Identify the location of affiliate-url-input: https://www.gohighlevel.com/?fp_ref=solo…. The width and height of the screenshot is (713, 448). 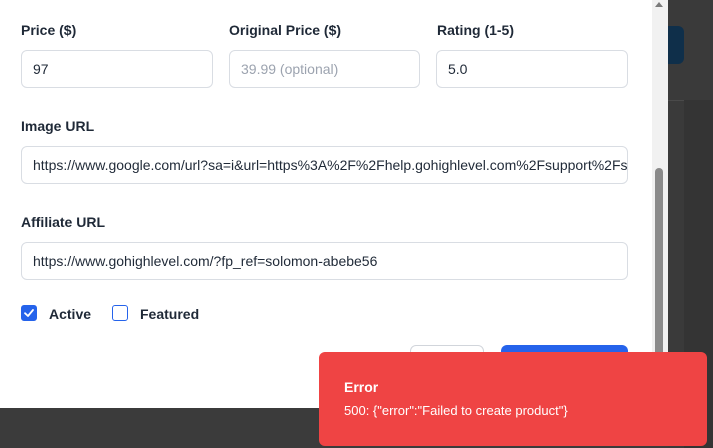
(324, 261).